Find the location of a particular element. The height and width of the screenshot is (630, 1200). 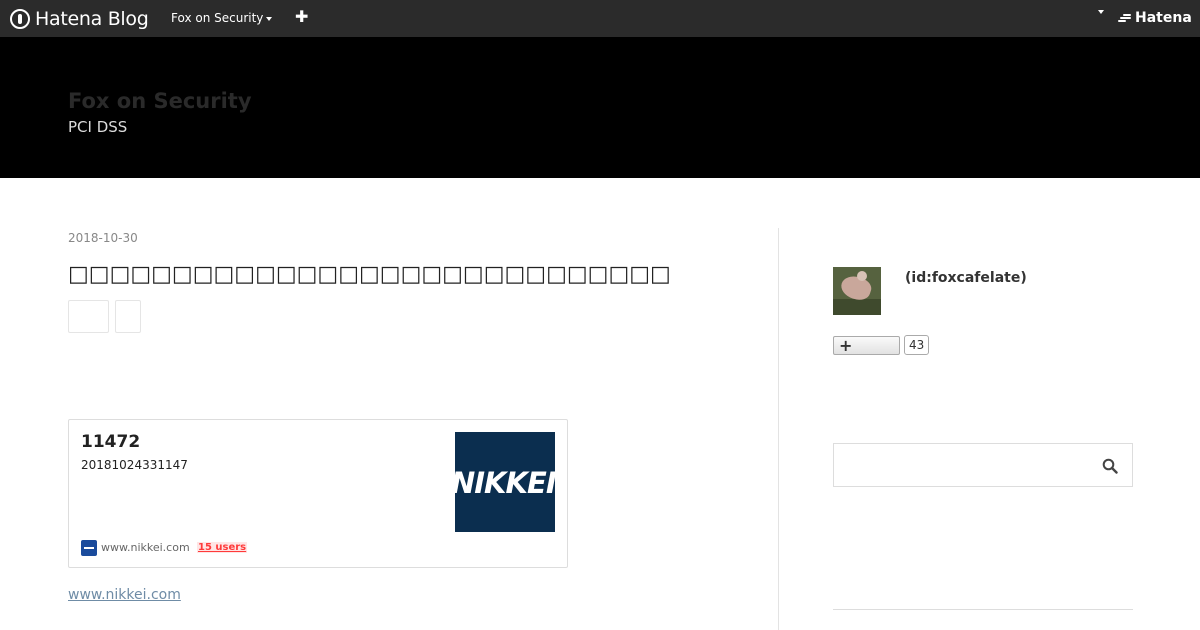

source-link: www.nikkei.com is located at coordinates (124, 595).